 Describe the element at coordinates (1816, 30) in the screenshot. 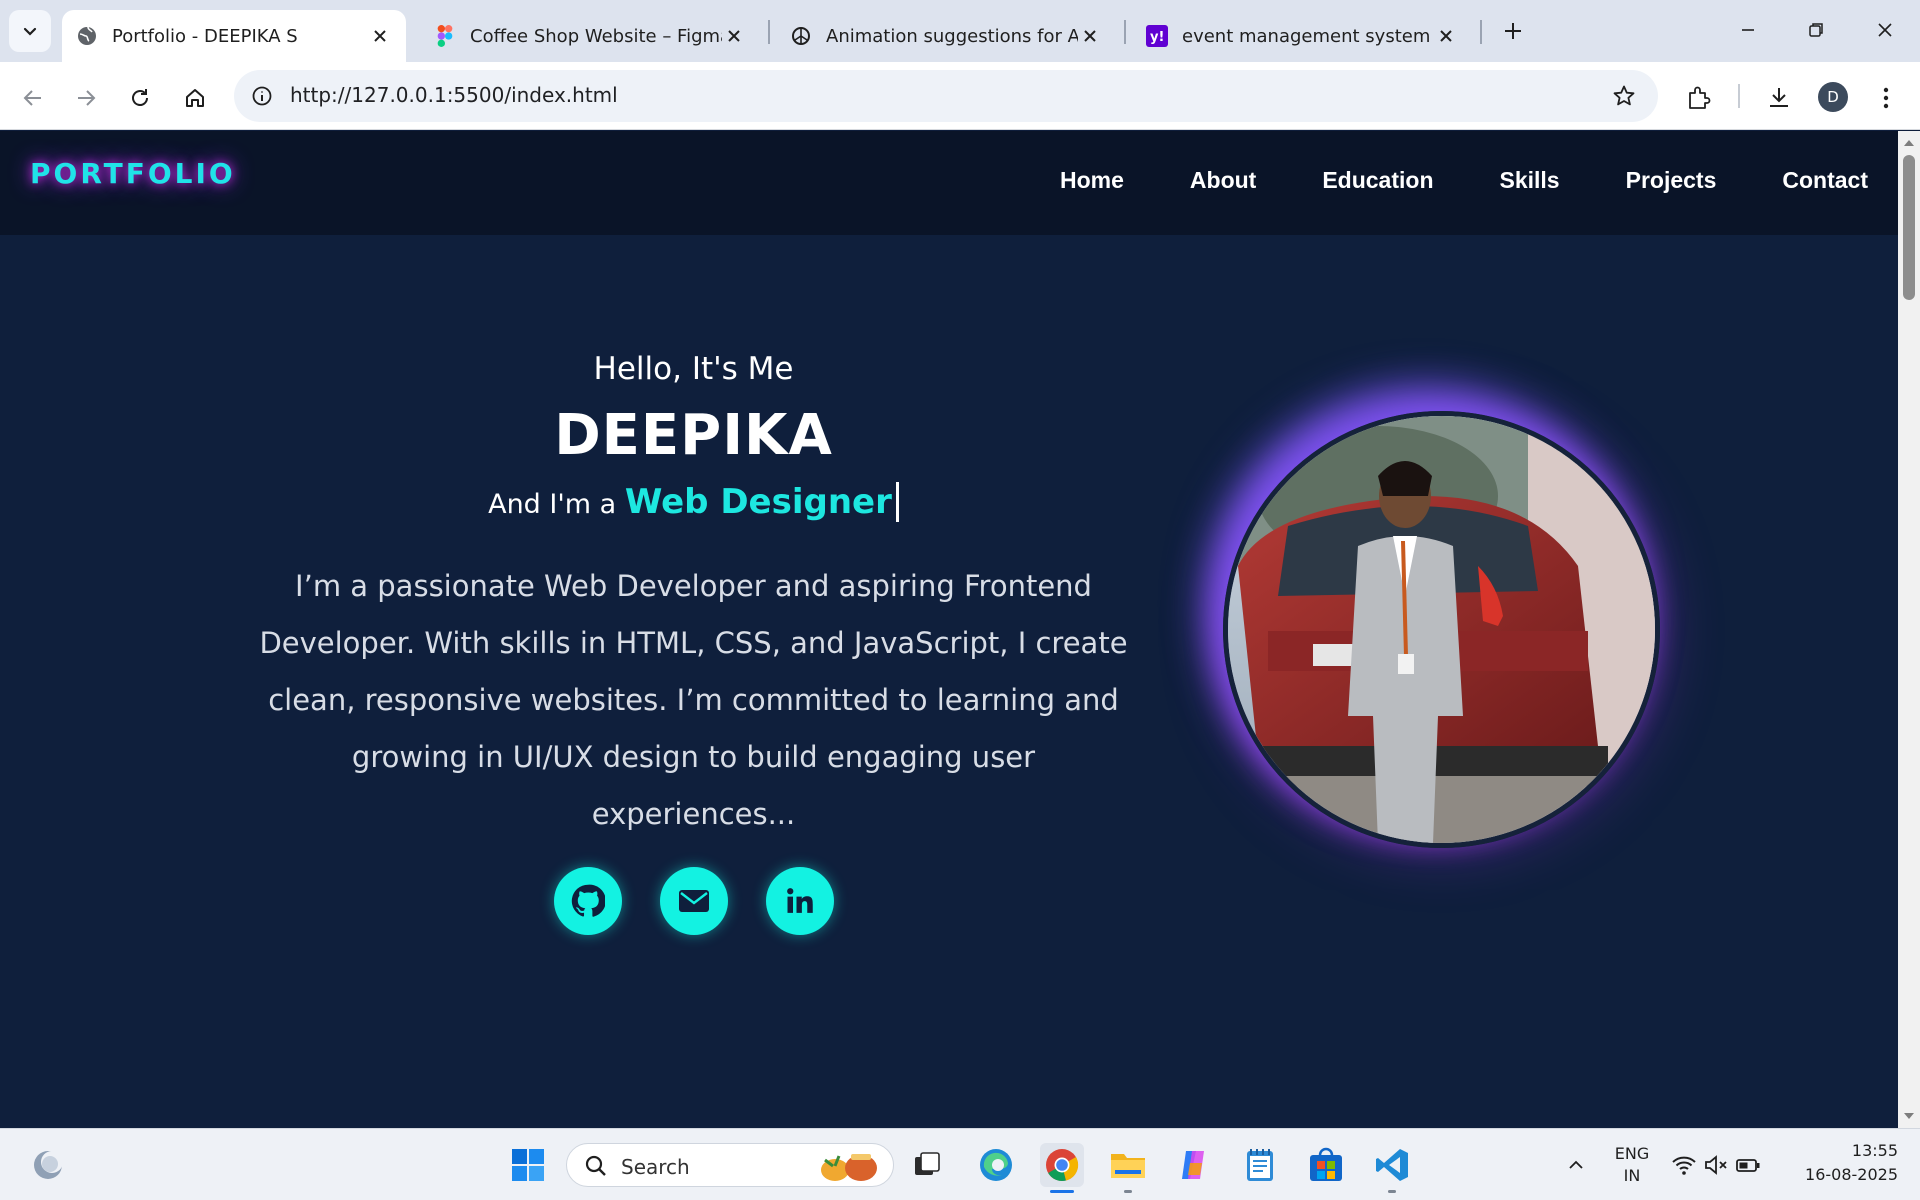

I see `restore-button` at that location.